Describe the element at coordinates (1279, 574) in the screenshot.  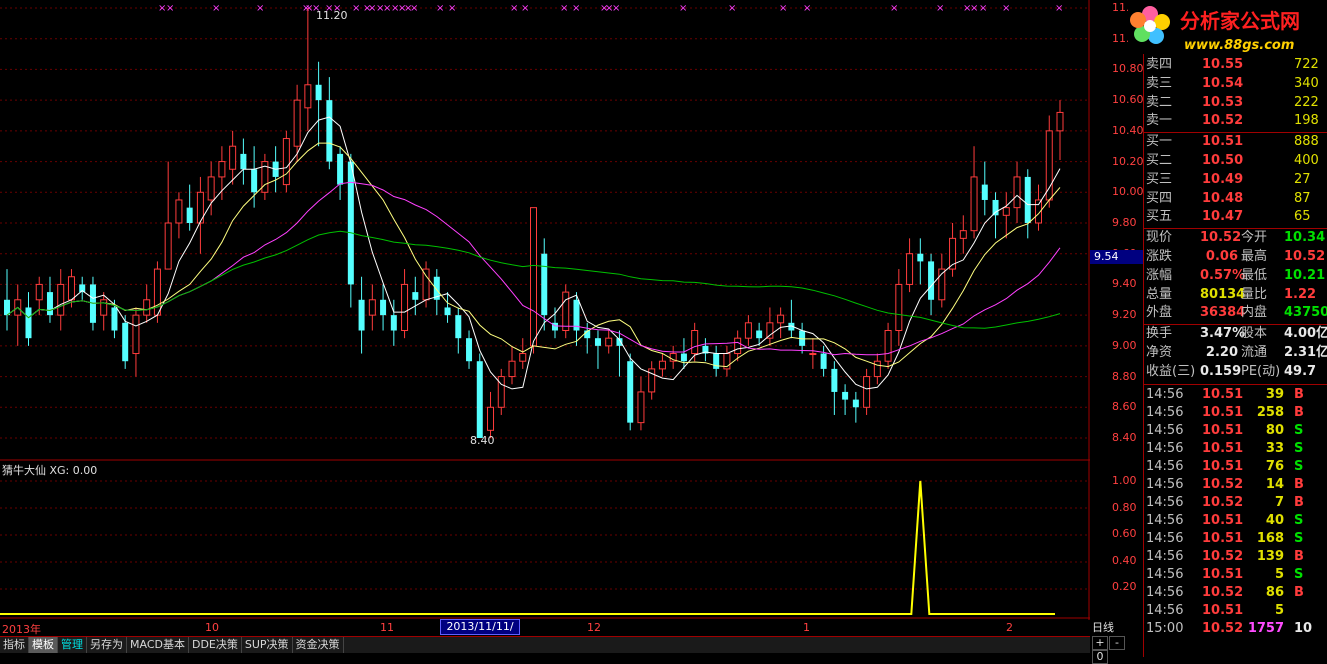
I see `trade-volume: 5` at that location.